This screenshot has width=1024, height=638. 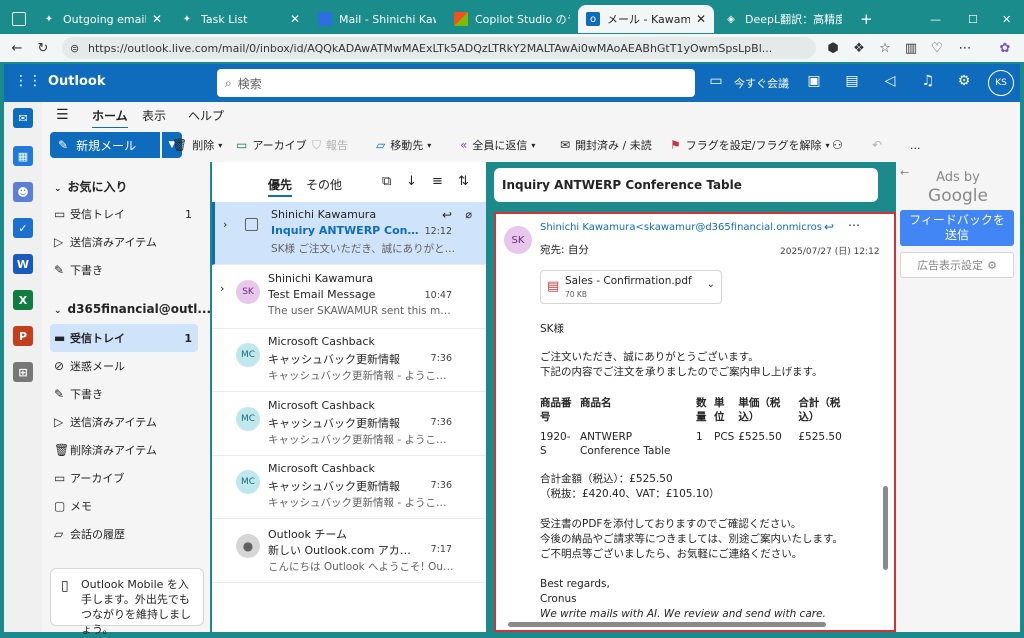 I want to click on tab-focused: 優先, so click(x=280, y=186).